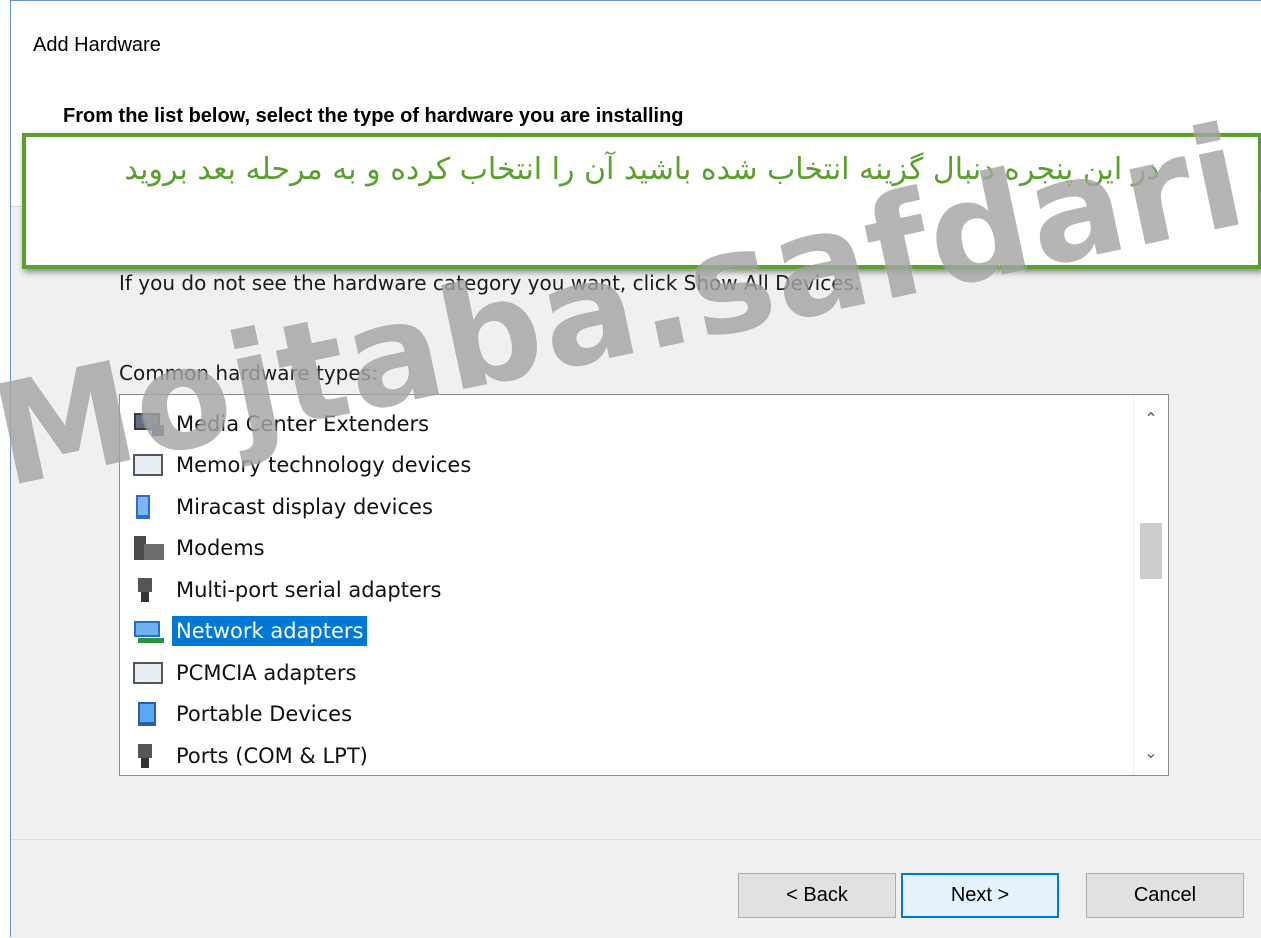  Describe the element at coordinates (620, 755) in the screenshot. I see `list-item: Ports (COM & LPT)` at that location.